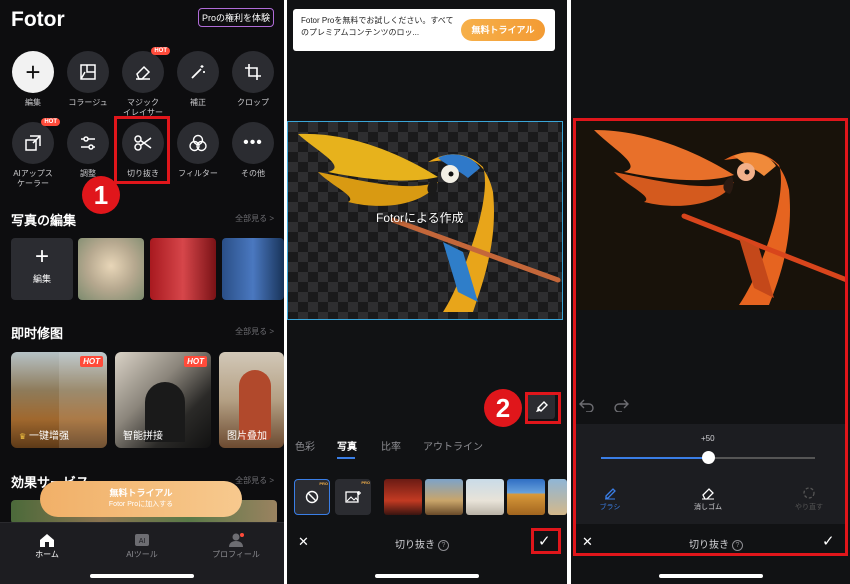  Describe the element at coordinates (391, 445) in the screenshot. I see `tab-ratio: 比率` at that location.